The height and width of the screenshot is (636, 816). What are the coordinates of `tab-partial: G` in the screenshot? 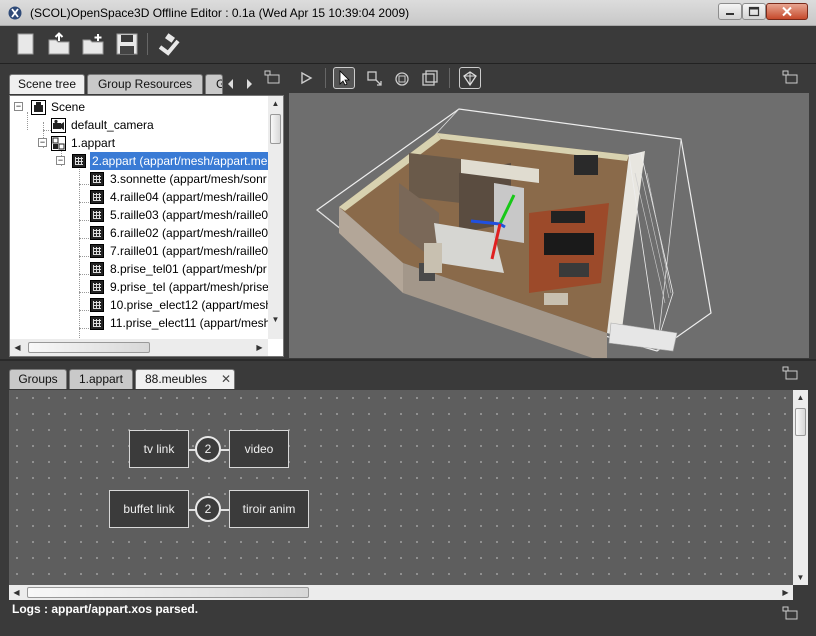 It's located at (214, 84).